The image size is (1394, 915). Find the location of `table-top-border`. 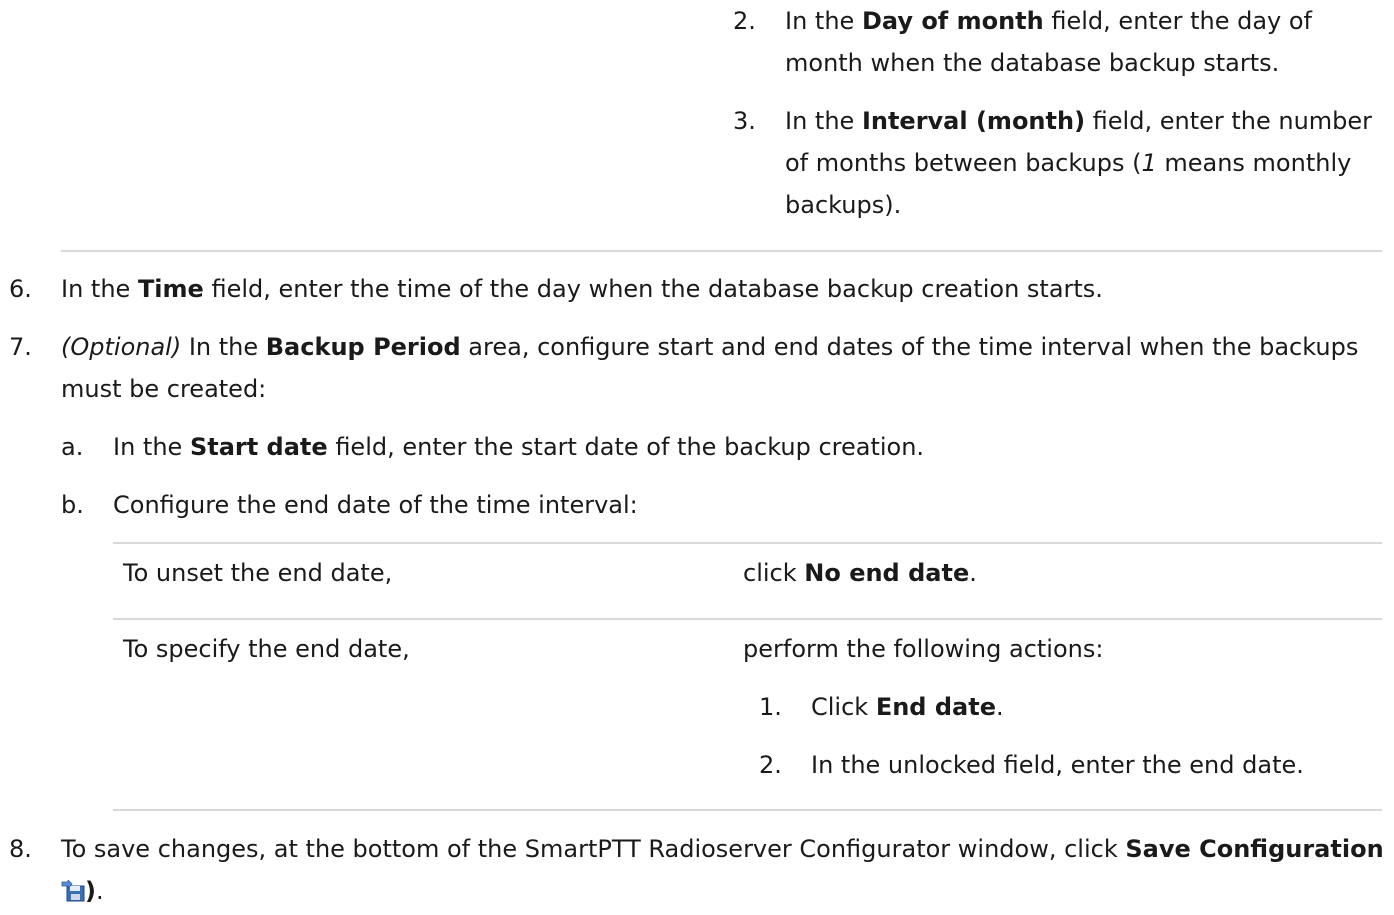

table-top-border is located at coordinates (747, 543).